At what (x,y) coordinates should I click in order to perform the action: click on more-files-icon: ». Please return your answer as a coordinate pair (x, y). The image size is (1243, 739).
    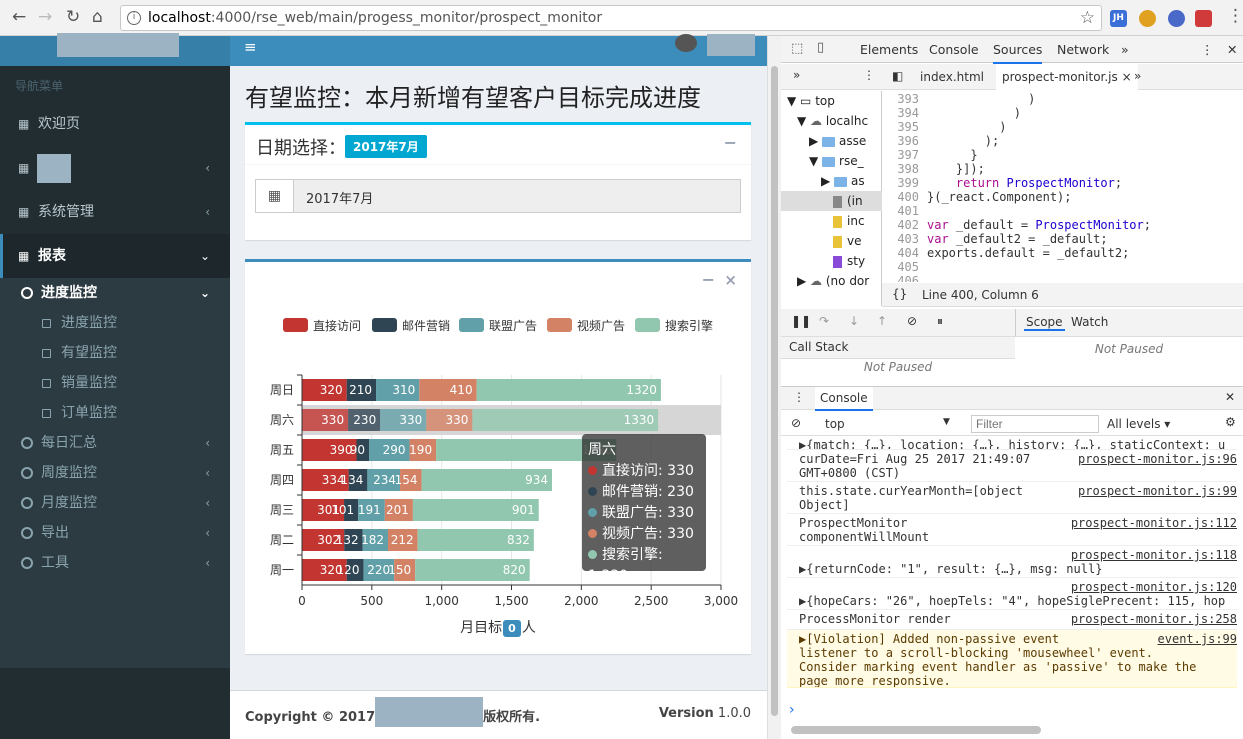
    Looking at the image, I should click on (1137, 76).